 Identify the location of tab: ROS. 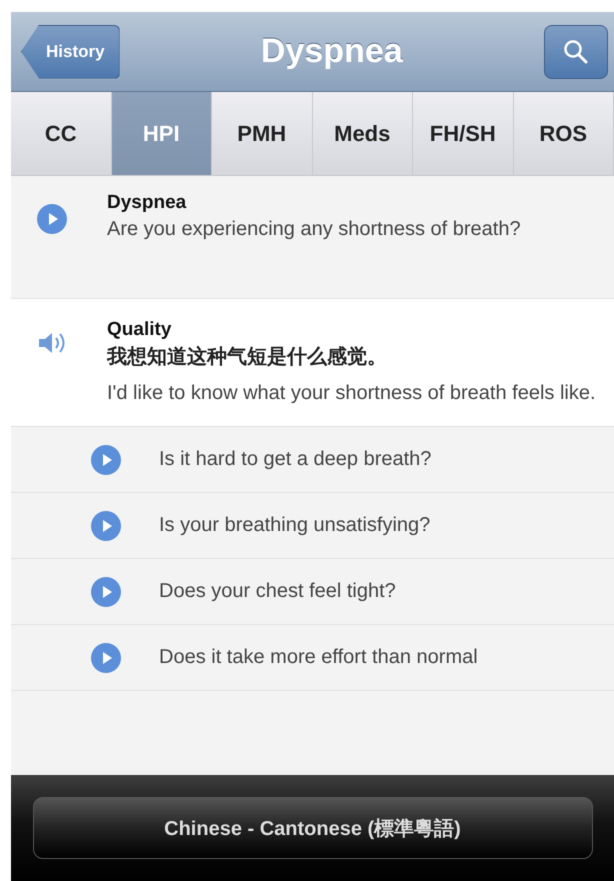
(564, 133).